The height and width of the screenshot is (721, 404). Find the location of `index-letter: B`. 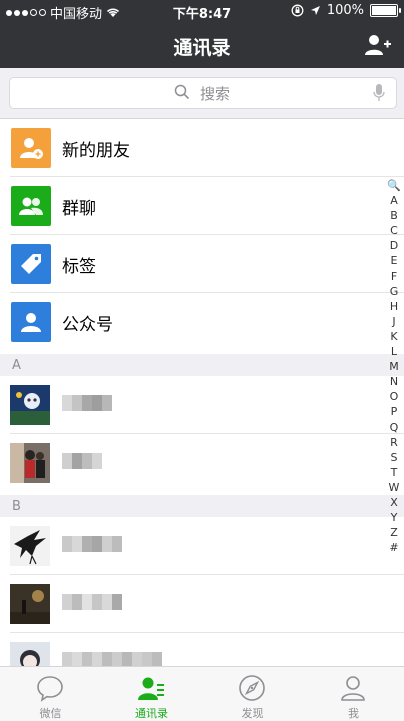

index-letter: B is located at coordinates (394, 215).